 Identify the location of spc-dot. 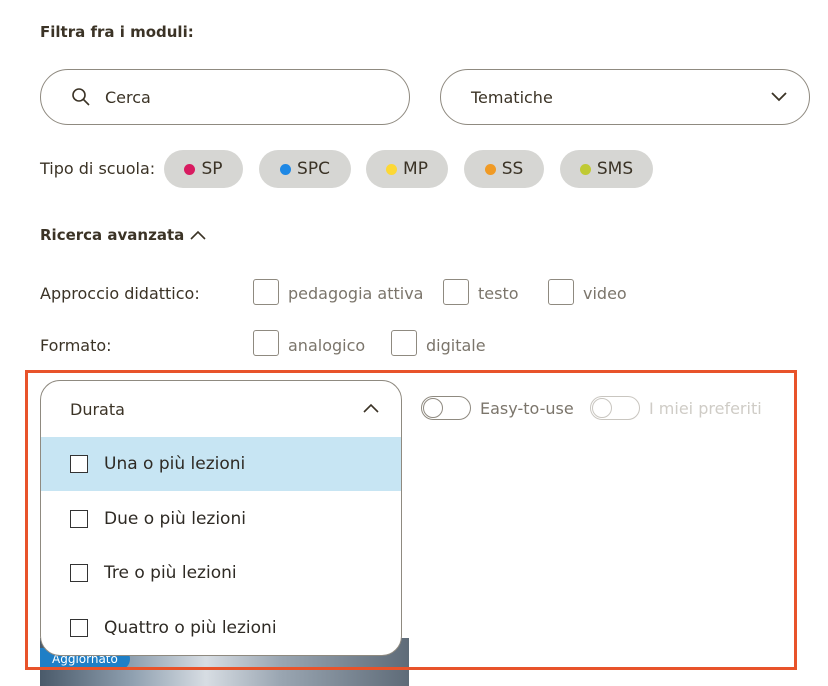
(286, 169).